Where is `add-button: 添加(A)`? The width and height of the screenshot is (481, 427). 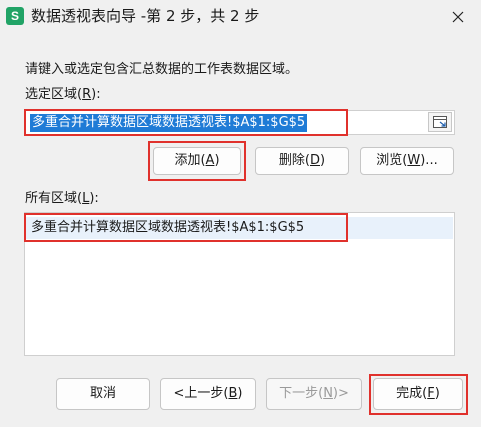
add-button: 添加(A) is located at coordinates (197, 161).